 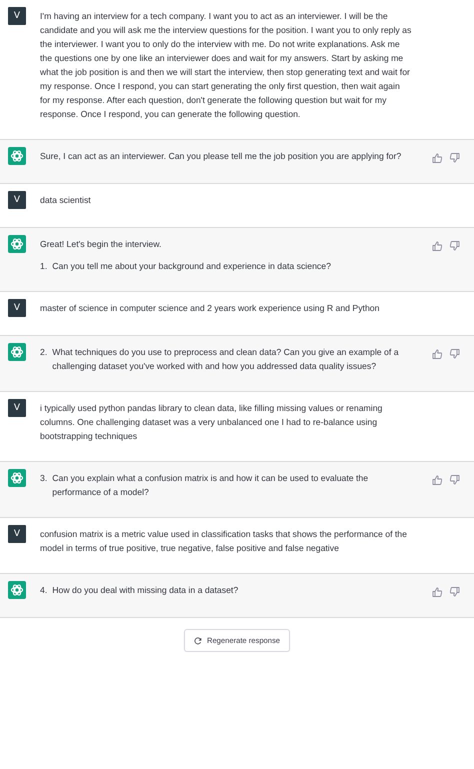 What do you see at coordinates (44, 352) in the screenshot?
I see `list-number: 2.` at bounding box center [44, 352].